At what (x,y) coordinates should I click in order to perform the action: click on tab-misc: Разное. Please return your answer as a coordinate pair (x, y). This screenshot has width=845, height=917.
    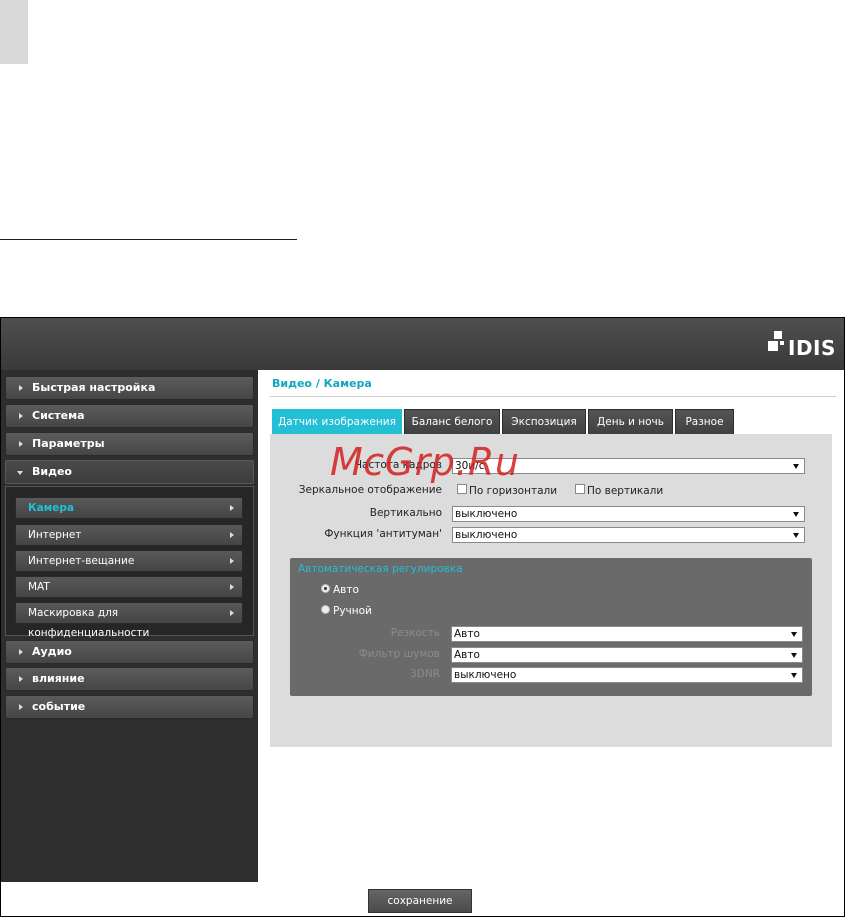
    Looking at the image, I should click on (704, 421).